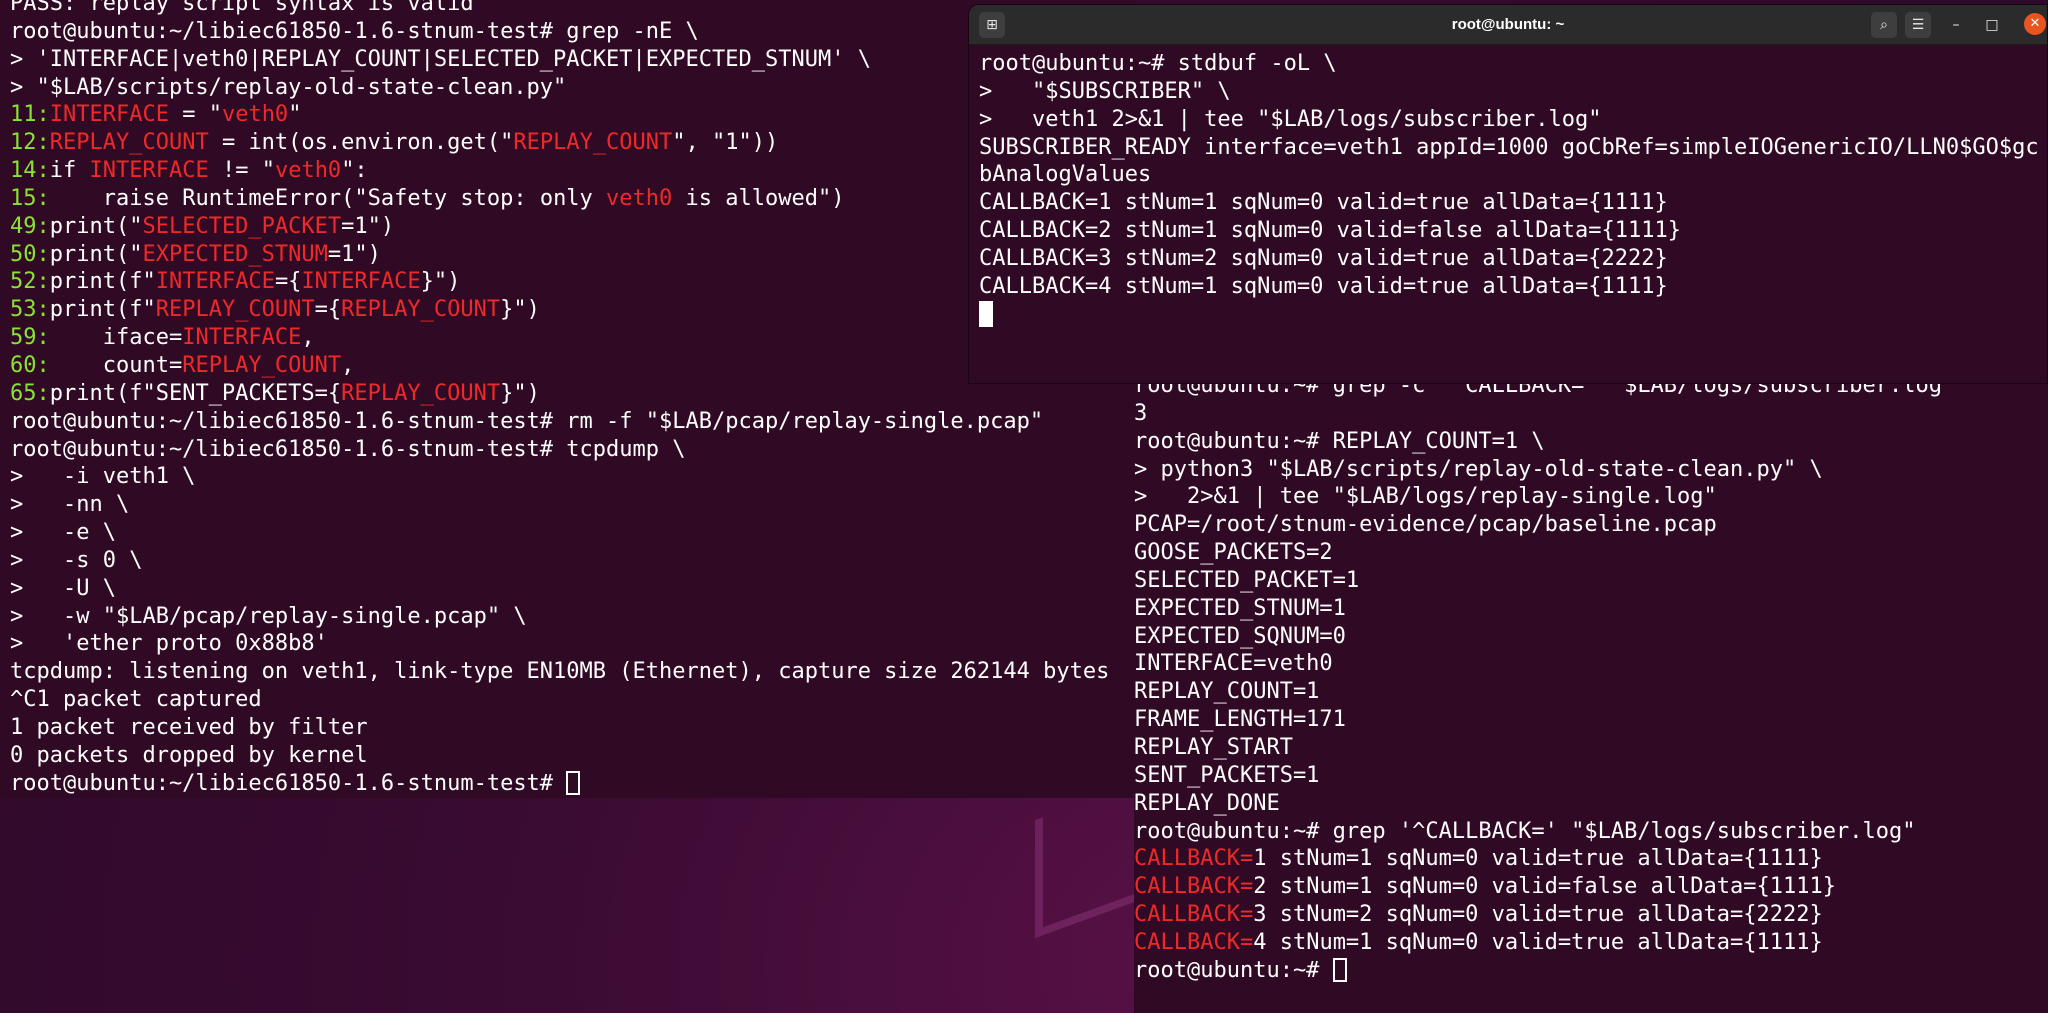  Describe the element at coordinates (30, 338) in the screenshot. I see `line-number: 59:` at that location.